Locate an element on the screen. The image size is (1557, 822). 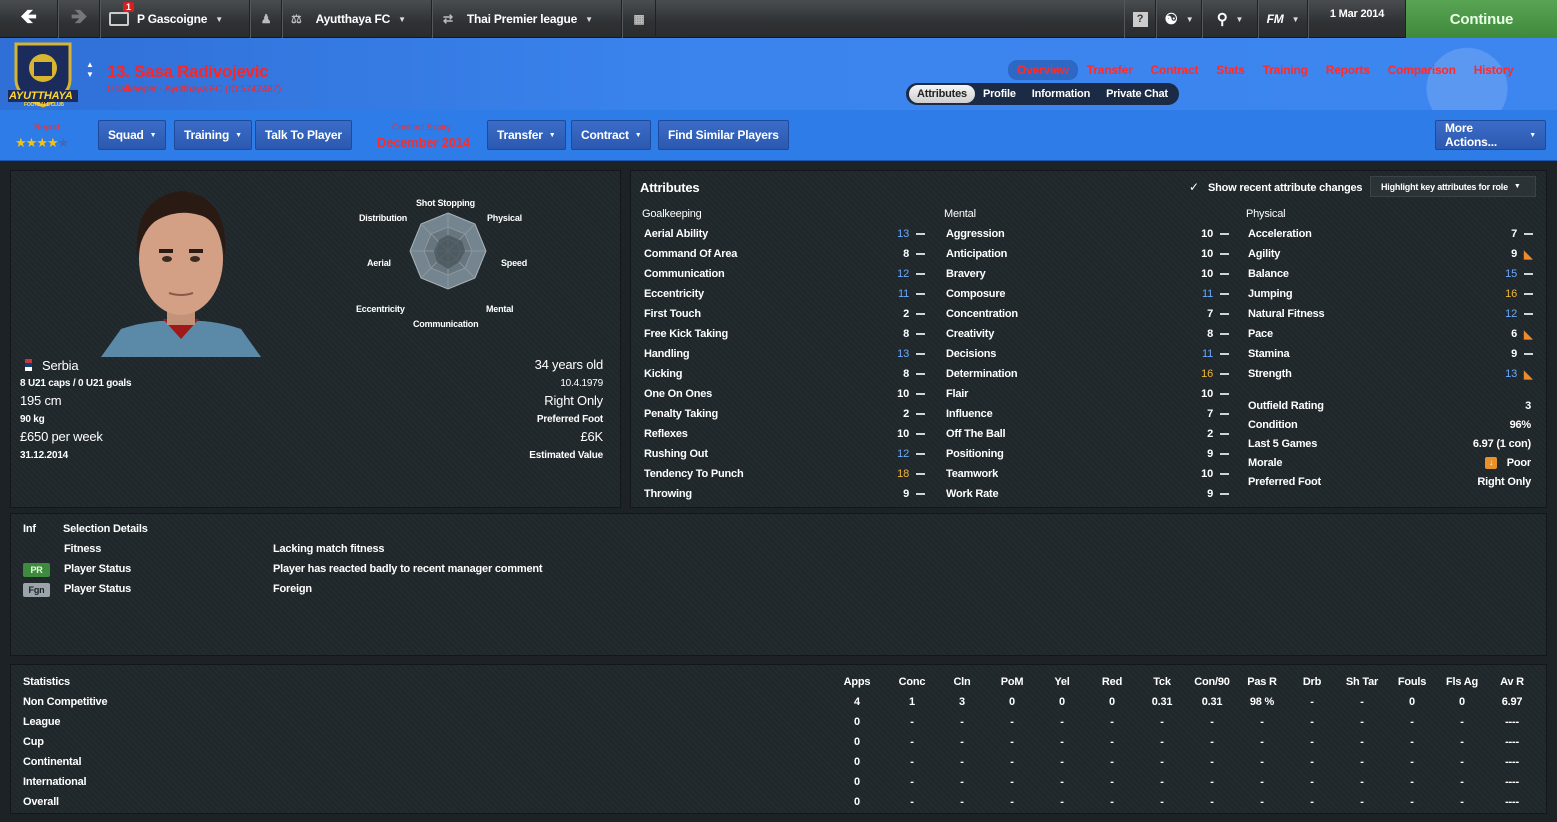
more-actions-button: More Actions... ▼ is located at coordinates (1490, 135).